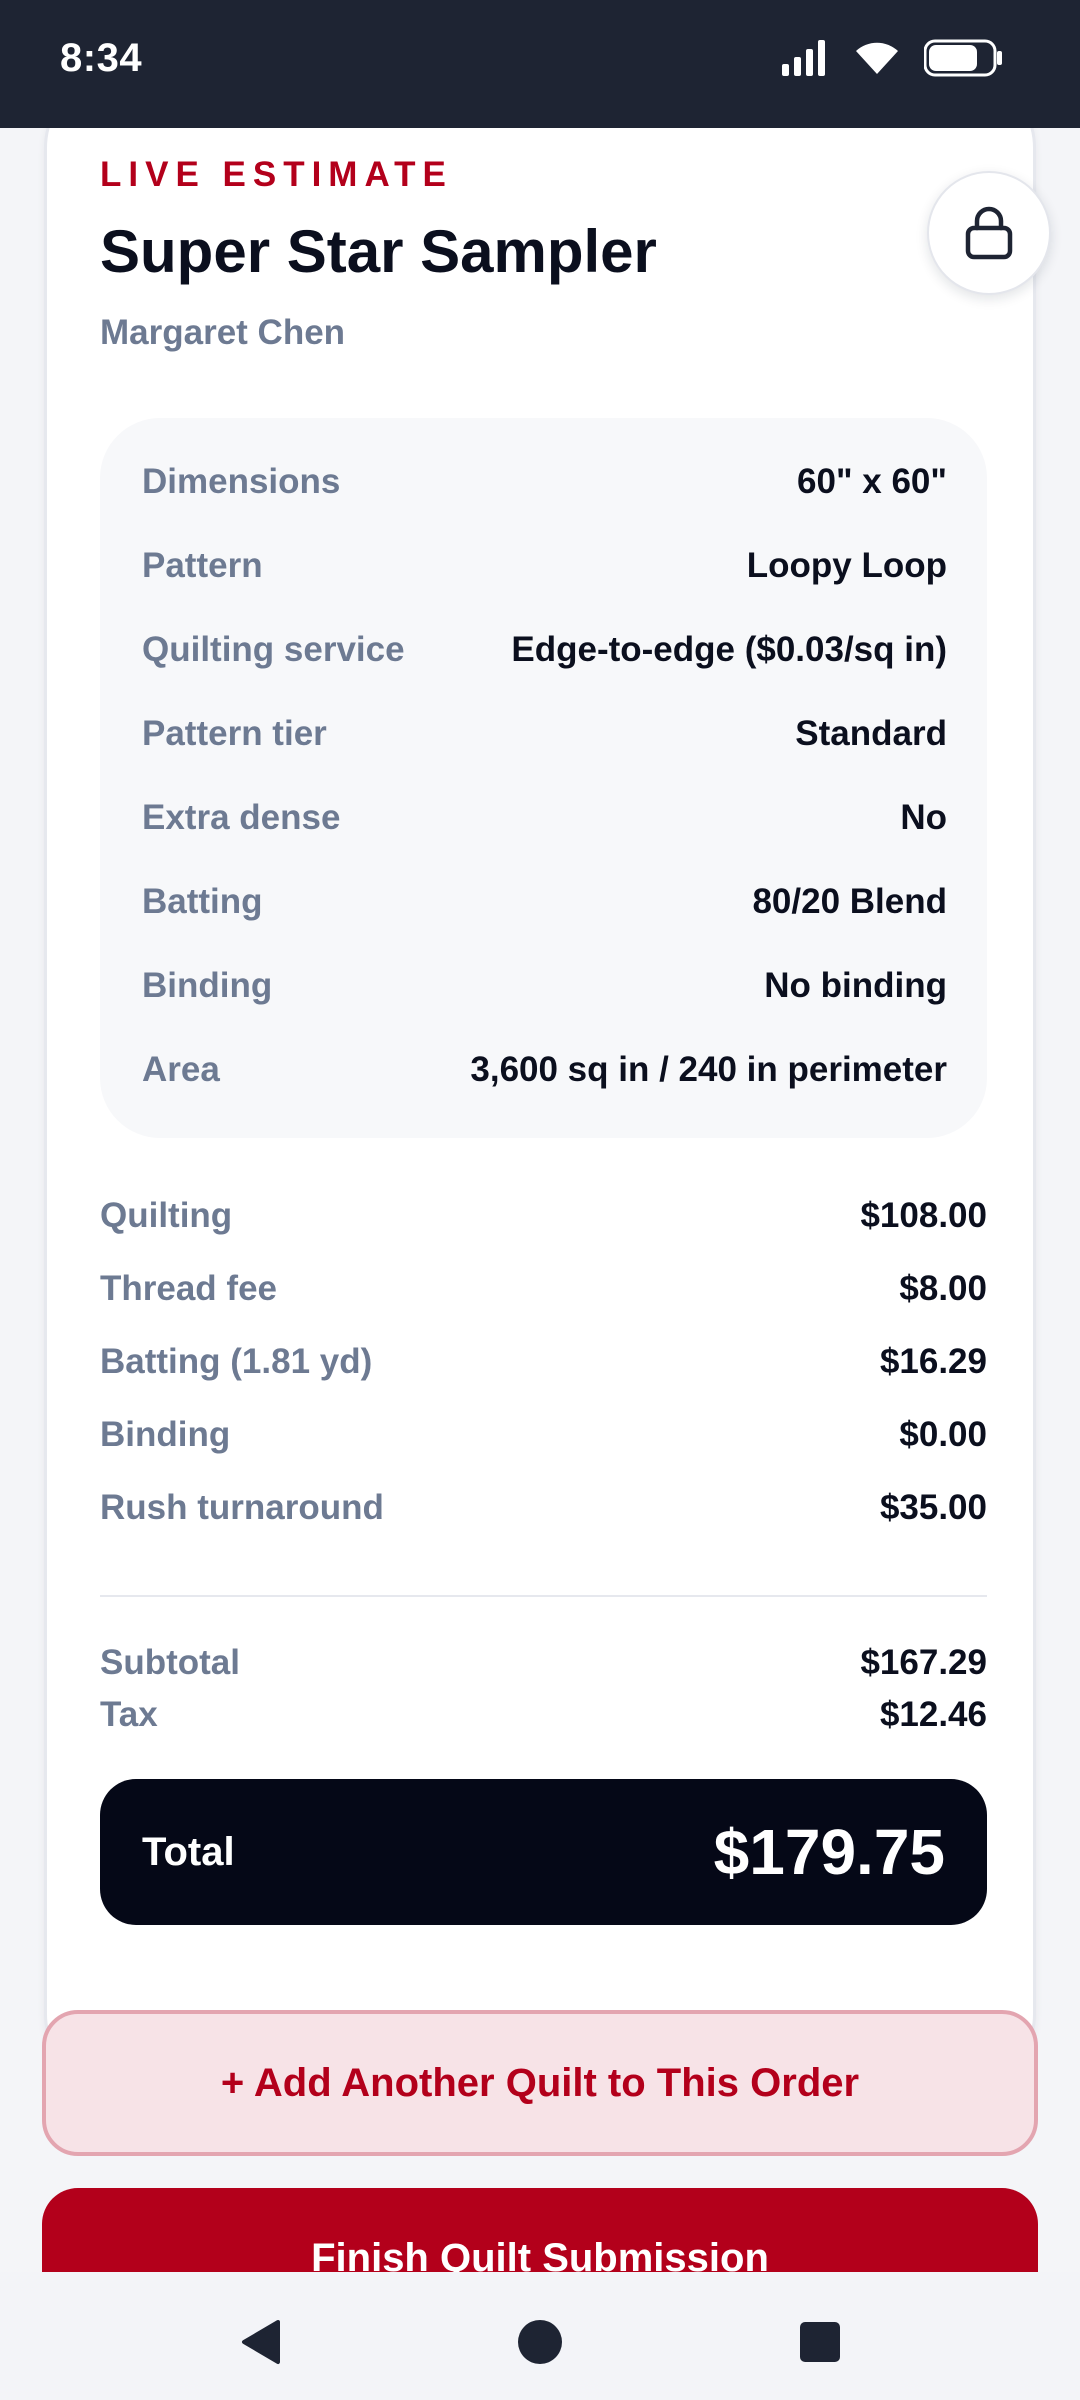 The width and height of the screenshot is (1080, 2400). Describe the element at coordinates (943, 1288) in the screenshot. I see `cost-value: $8.00` at that location.